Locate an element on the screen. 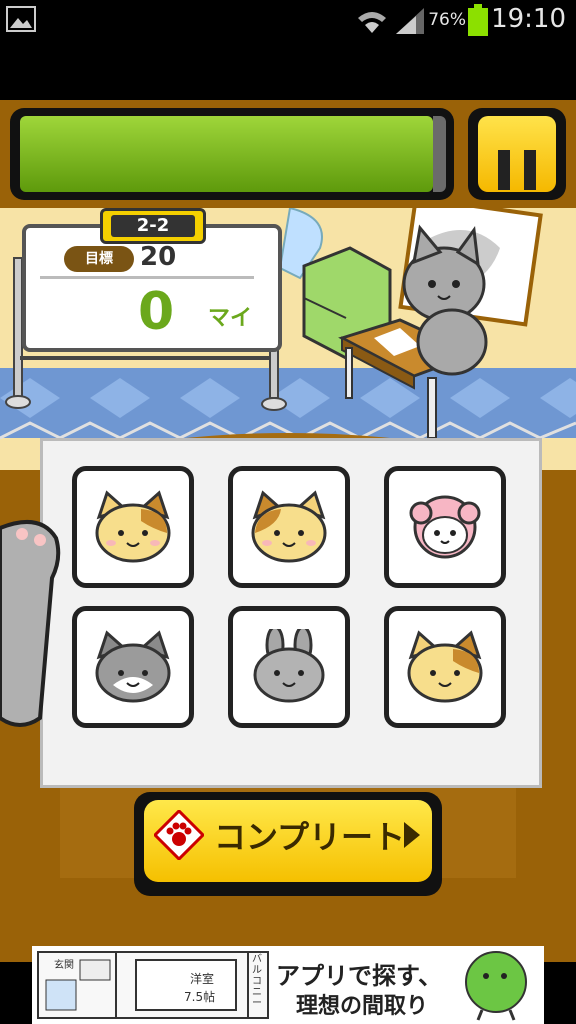  image-notification-icon is located at coordinates (21, 19).